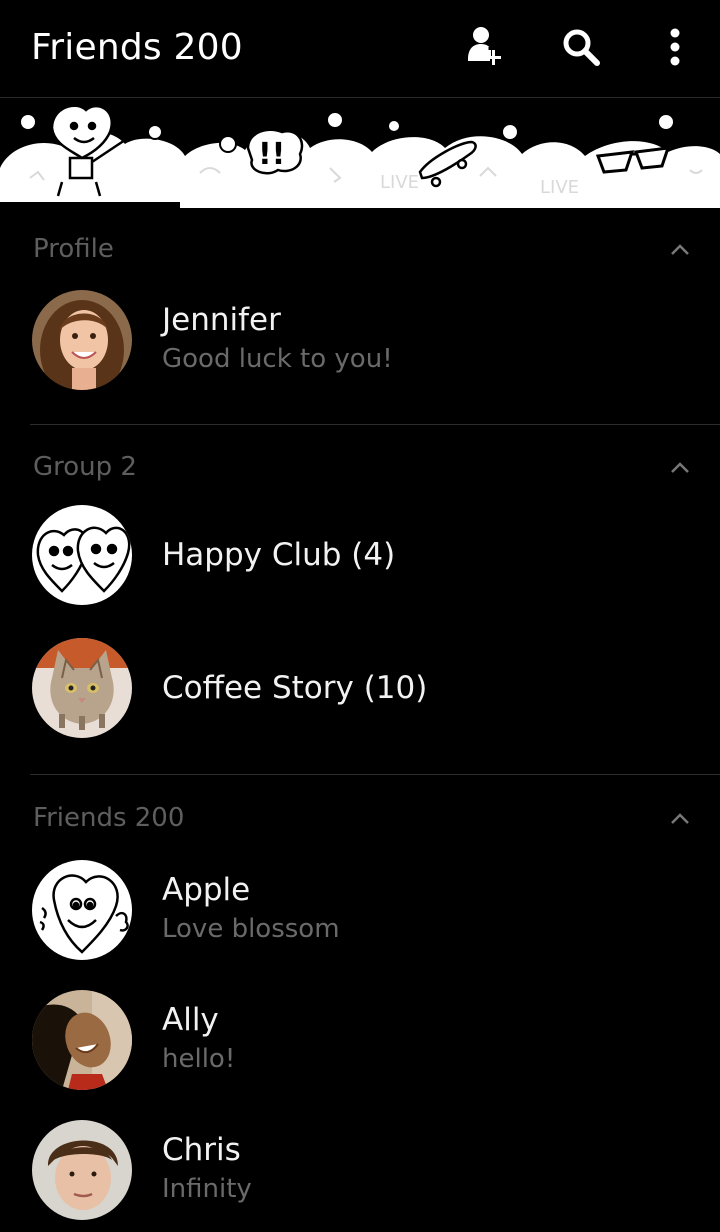 This screenshot has width=720, height=1232. What do you see at coordinates (360, 1170) in the screenshot?
I see `list-item: Chris Infinity` at bounding box center [360, 1170].